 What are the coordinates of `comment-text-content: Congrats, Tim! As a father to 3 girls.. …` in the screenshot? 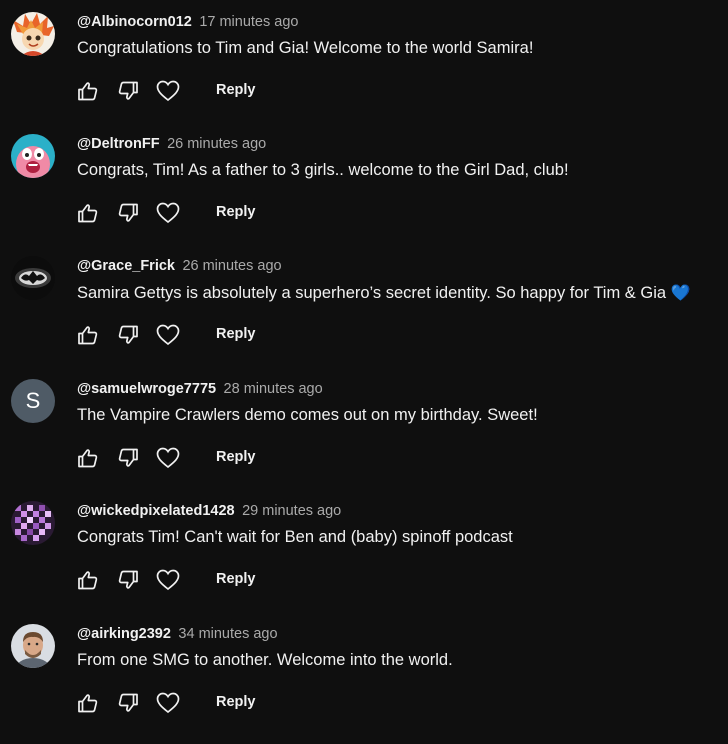 It's located at (323, 170).